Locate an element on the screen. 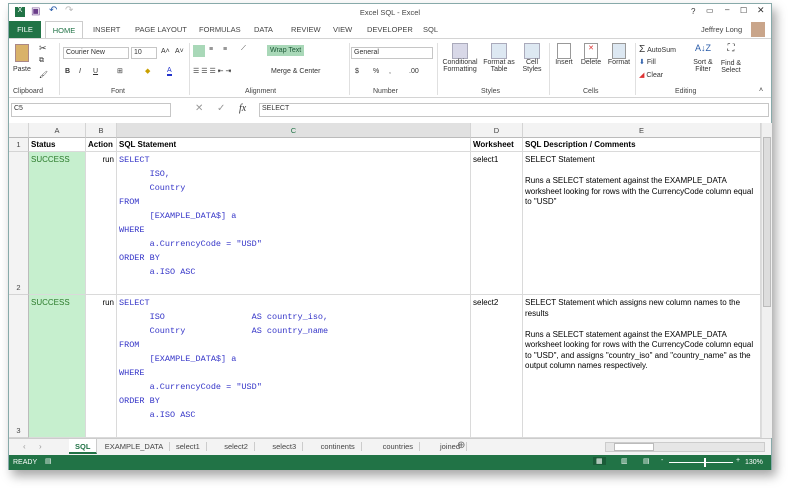  number-format-select: General is located at coordinates (392, 53).